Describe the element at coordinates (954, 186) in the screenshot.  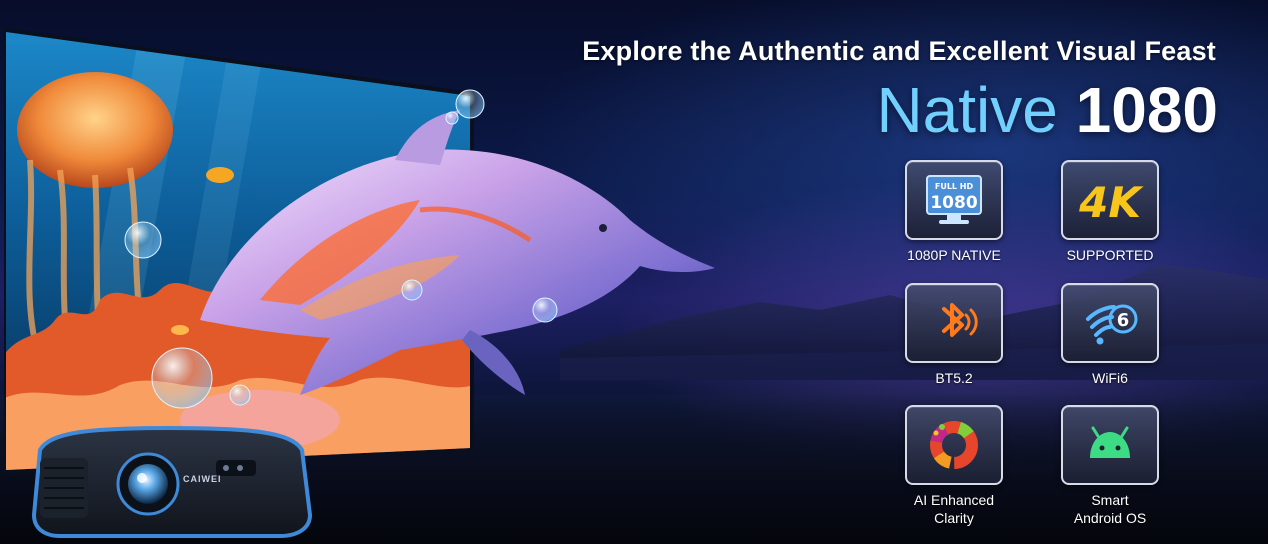
I see `svg-text: FULL HD` at that location.